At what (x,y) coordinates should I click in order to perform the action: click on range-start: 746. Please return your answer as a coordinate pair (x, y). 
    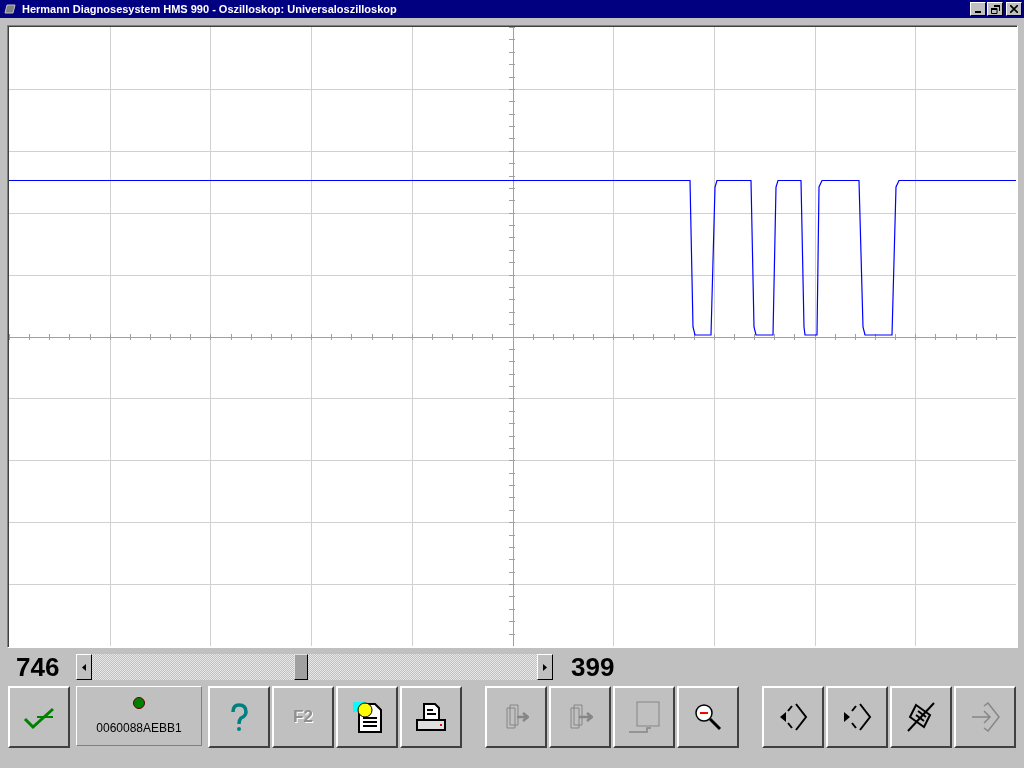
    Looking at the image, I should click on (38, 667).